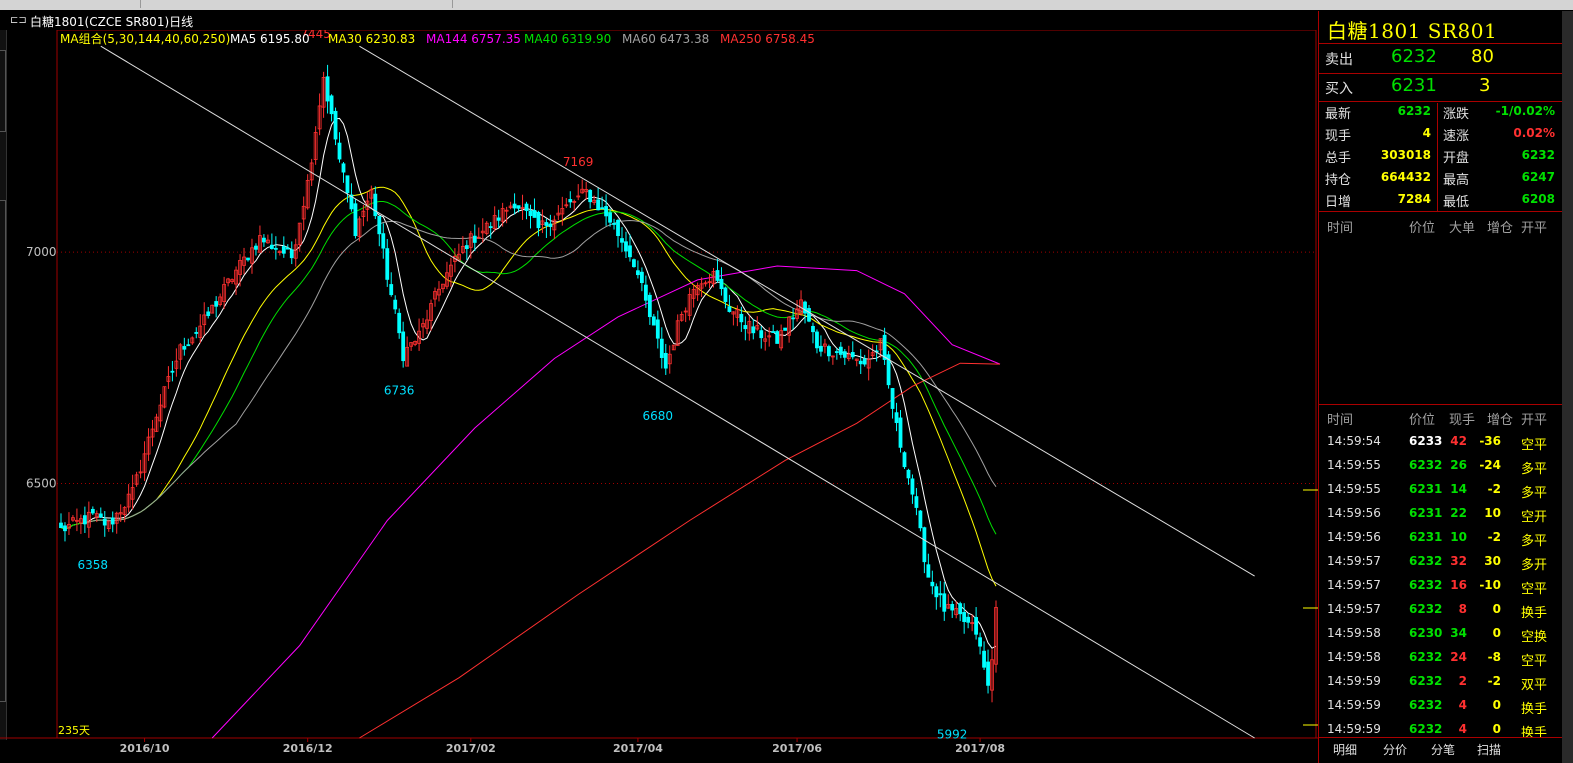 The width and height of the screenshot is (1573, 763). What do you see at coordinates (1485, 85) in the screenshot?
I see `buy-qty: 3` at bounding box center [1485, 85].